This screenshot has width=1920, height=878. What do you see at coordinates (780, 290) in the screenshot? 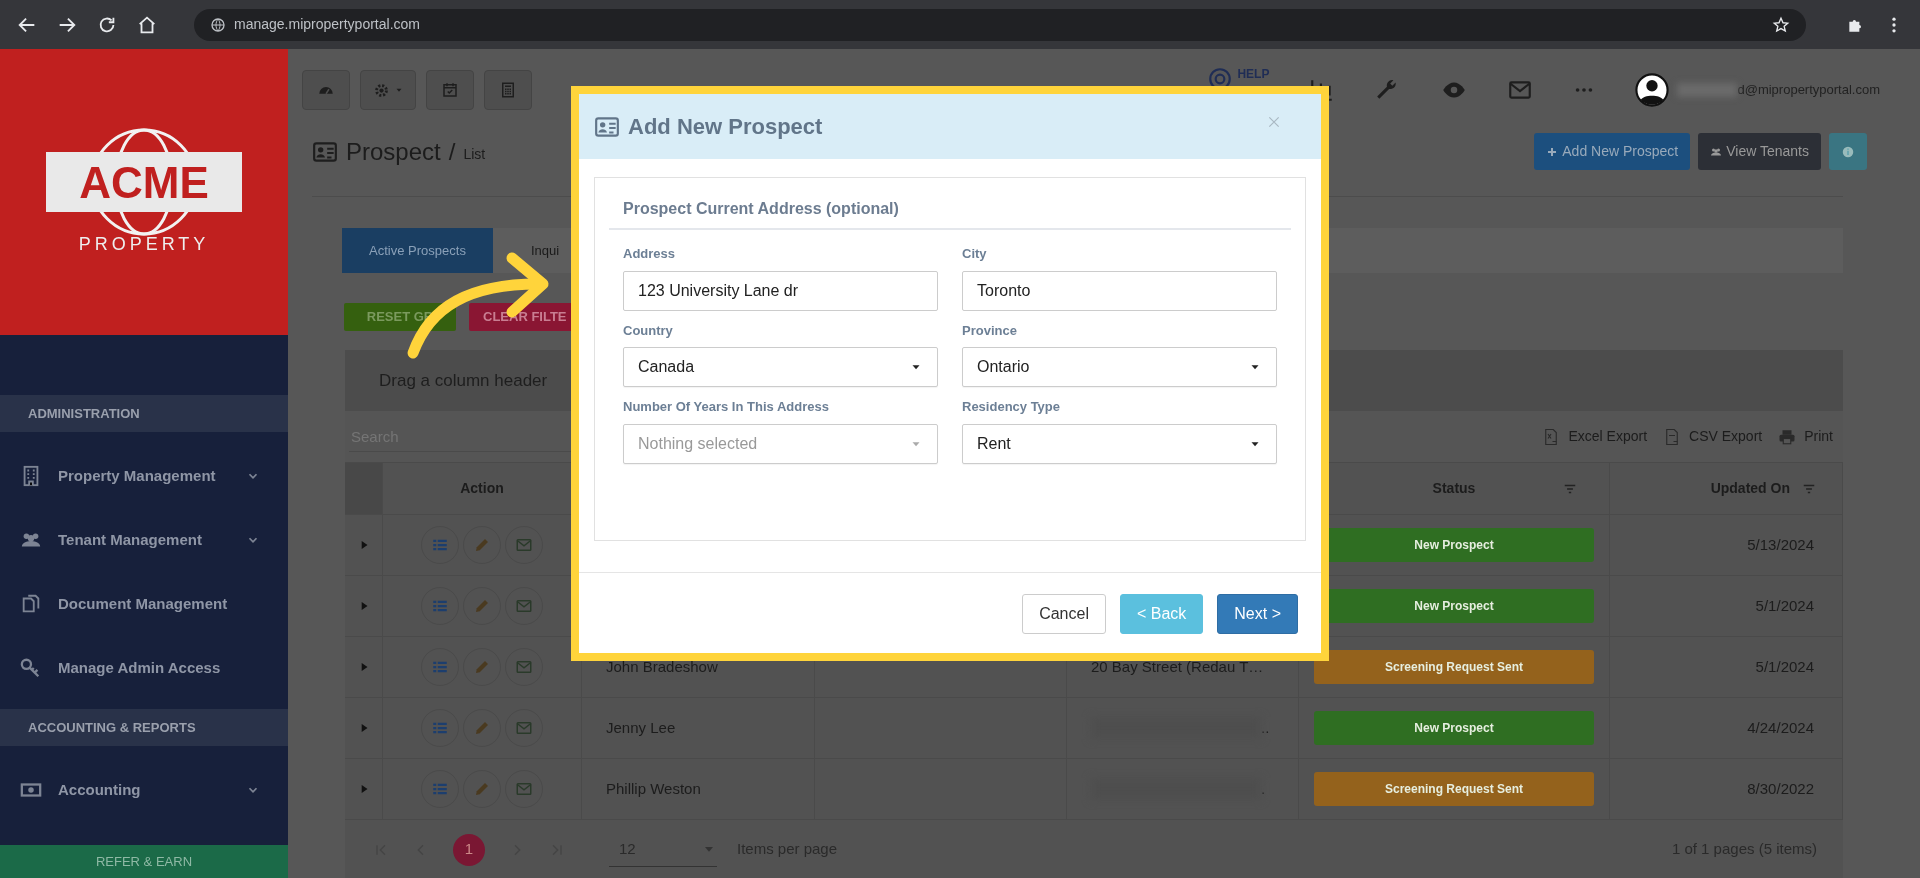
I see `text-field: 123 University Lane dr` at bounding box center [780, 290].